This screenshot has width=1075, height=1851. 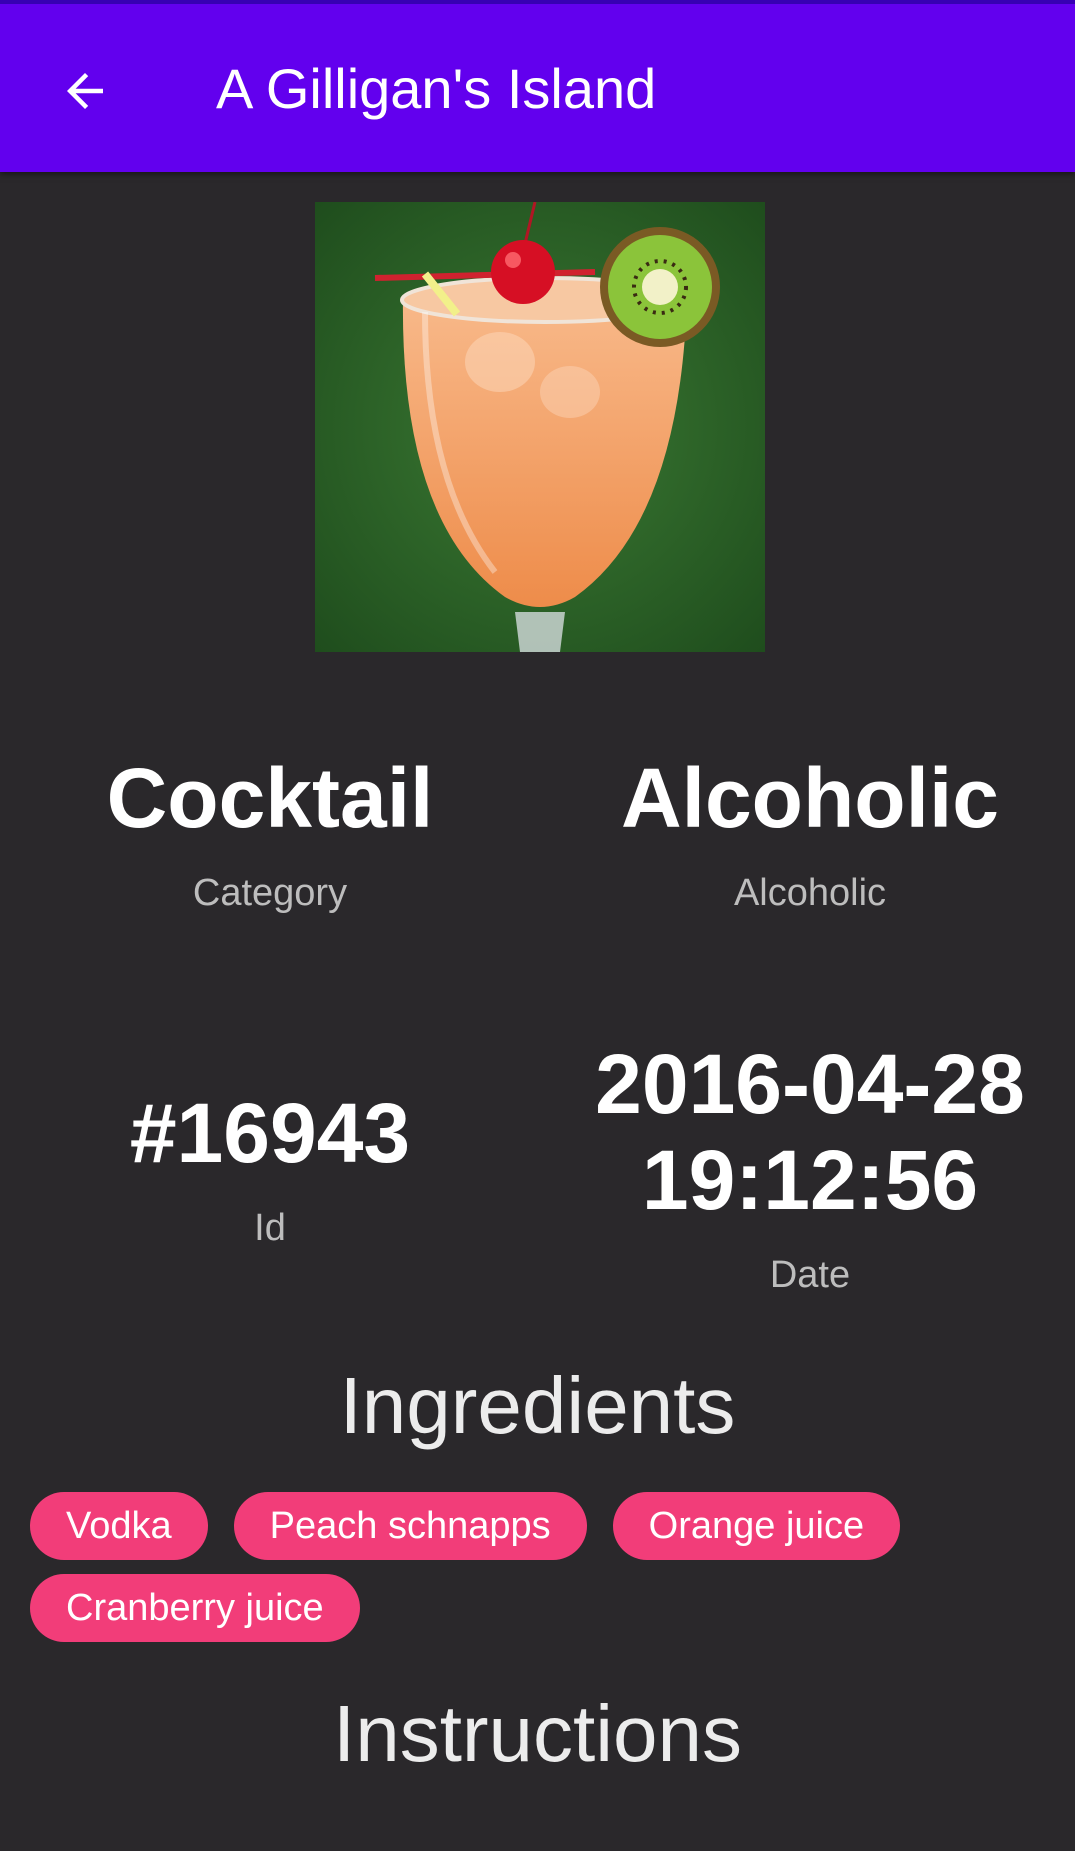 I want to click on id-value: #16943, so click(x=270, y=1133).